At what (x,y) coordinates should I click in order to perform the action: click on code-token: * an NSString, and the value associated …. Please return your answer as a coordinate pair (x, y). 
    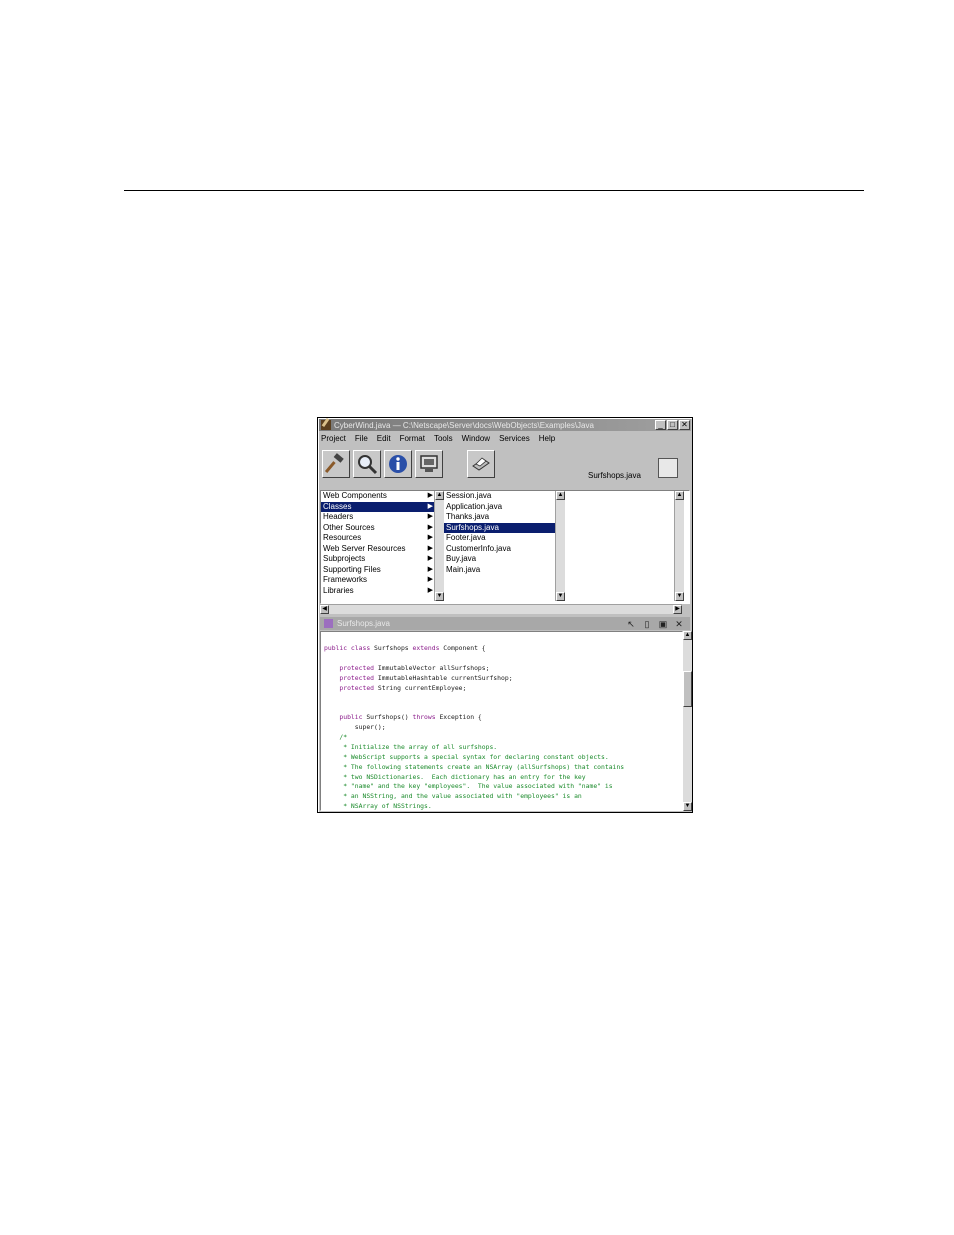
    Looking at the image, I should click on (453, 796).